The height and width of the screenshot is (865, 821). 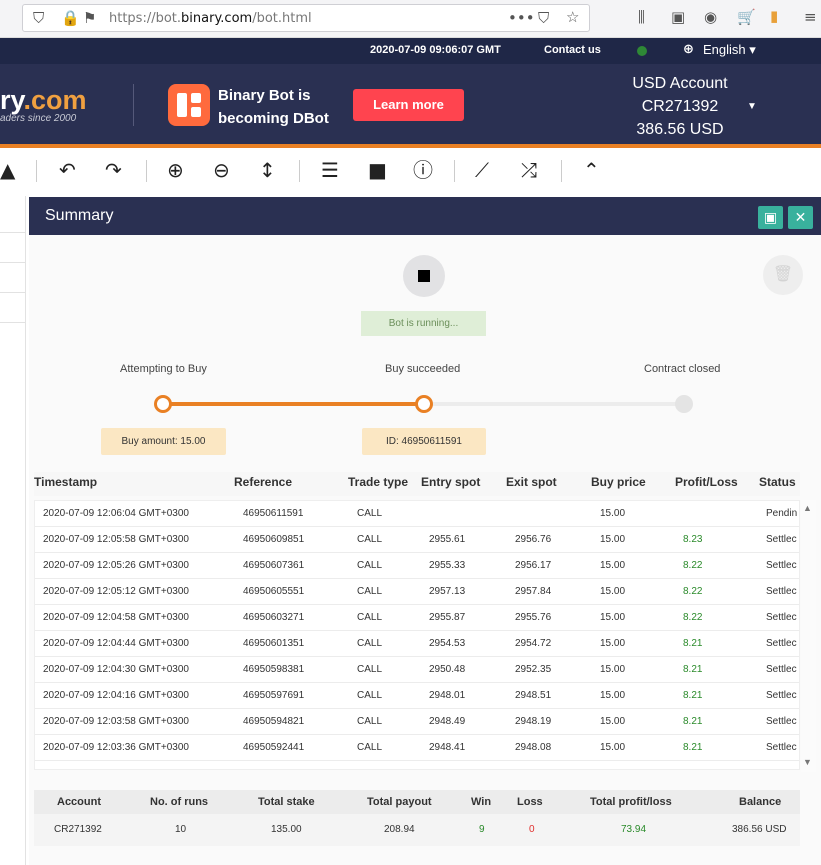 I want to click on clear-stats-button: 🗑, so click(x=783, y=275).